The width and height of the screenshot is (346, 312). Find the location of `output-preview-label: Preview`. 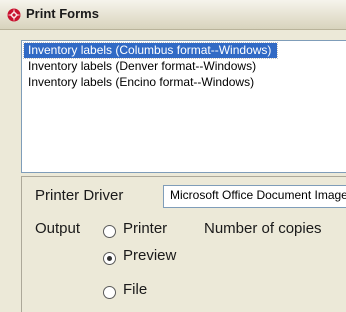

output-preview-label: Preview is located at coordinates (149, 255).